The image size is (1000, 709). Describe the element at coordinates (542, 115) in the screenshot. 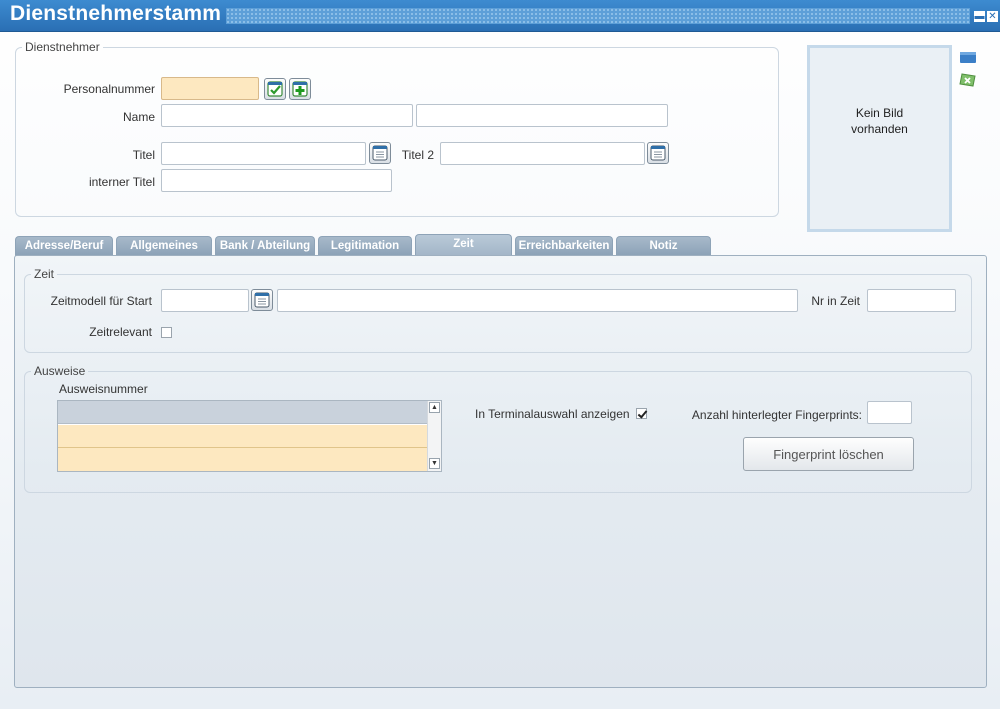

I see `name-last-input` at that location.